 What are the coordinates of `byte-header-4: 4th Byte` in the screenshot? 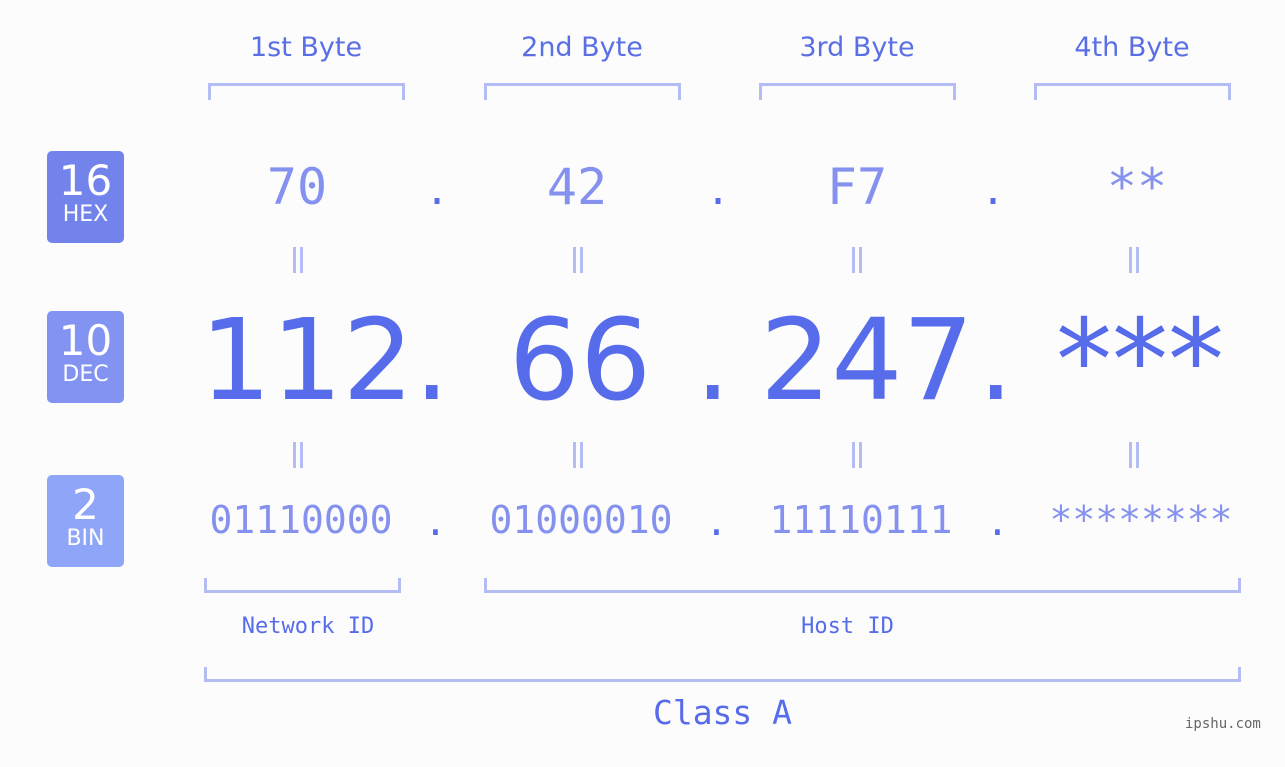 It's located at (1132, 47).